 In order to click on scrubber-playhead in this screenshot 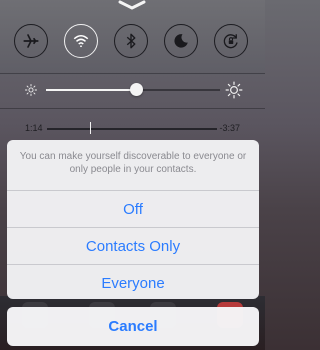, I will do `click(90, 128)`.